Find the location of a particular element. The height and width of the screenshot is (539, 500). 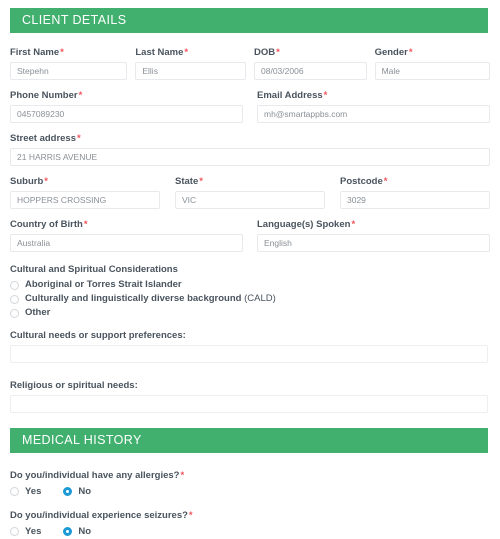

input-dob is located at coordinates (310, 71).